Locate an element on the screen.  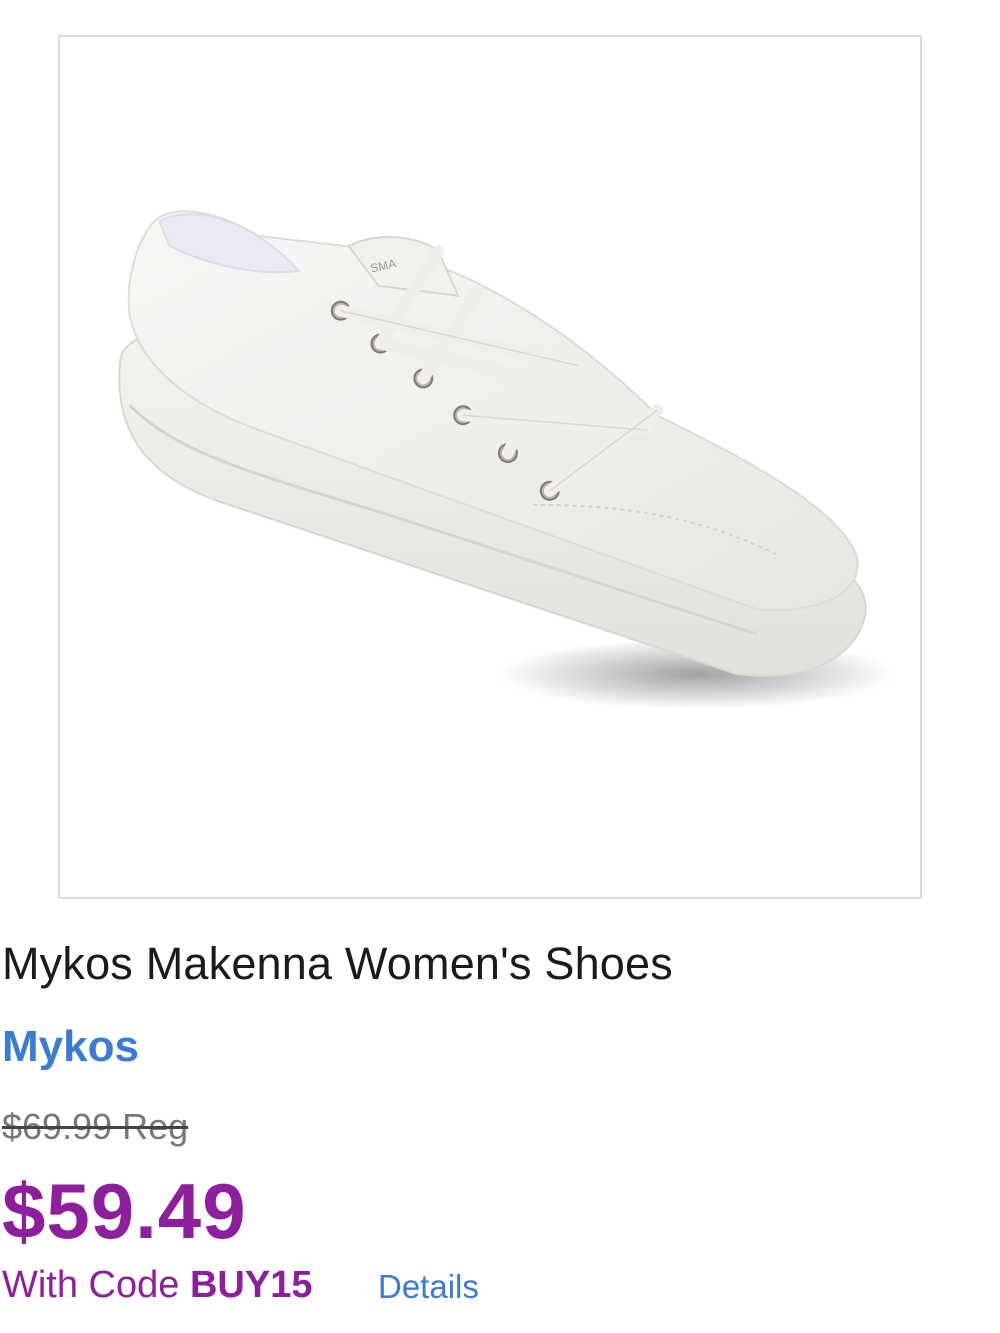
promo-code: BUY15 is located at coordinates (251, 1285).